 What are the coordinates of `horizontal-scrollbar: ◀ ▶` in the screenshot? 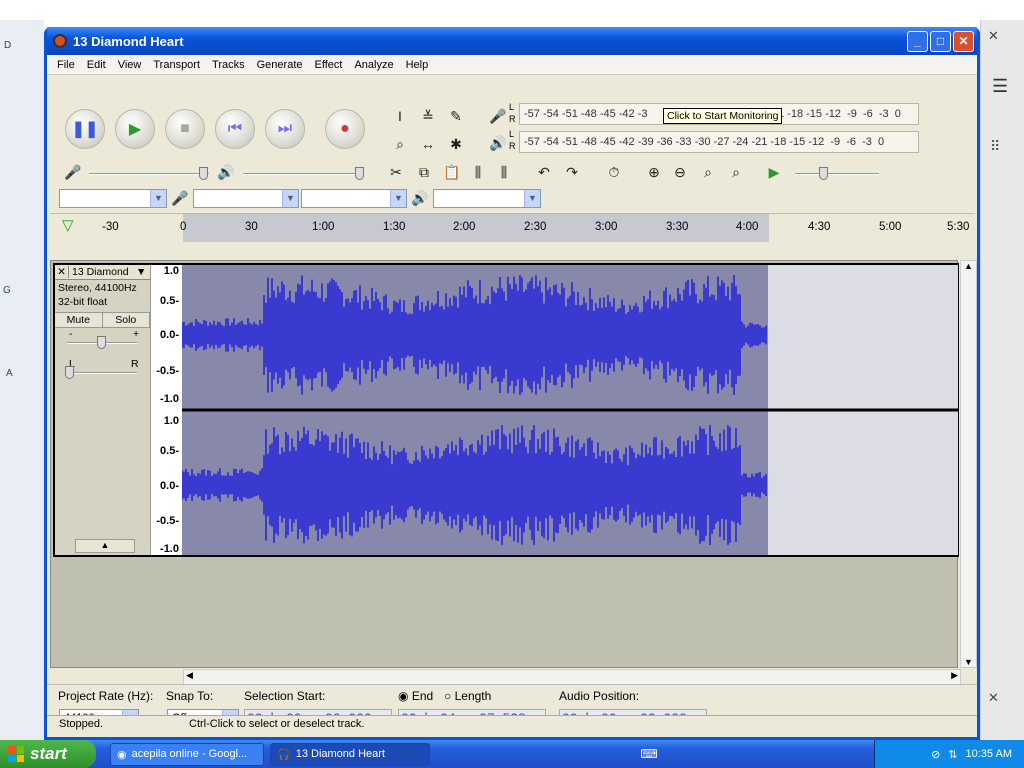 It's located at (572, 677).